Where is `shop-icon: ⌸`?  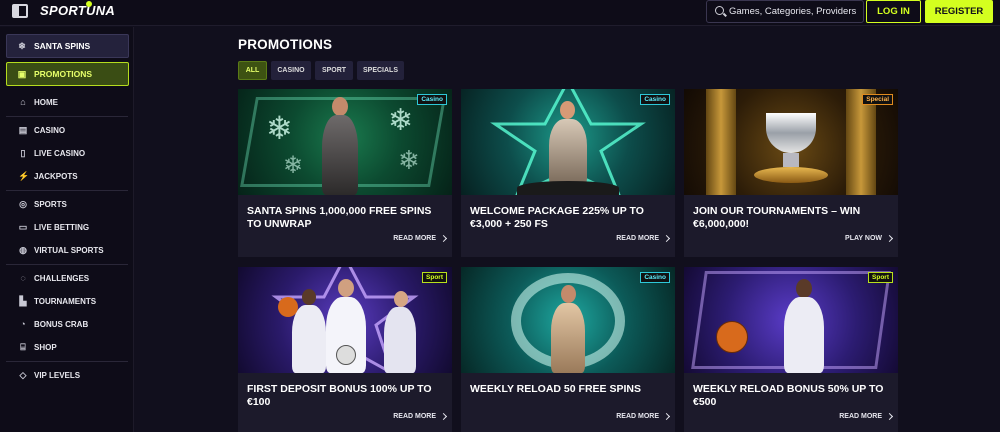 shop-icon: ⌸ is located at coordinates (23, 347).